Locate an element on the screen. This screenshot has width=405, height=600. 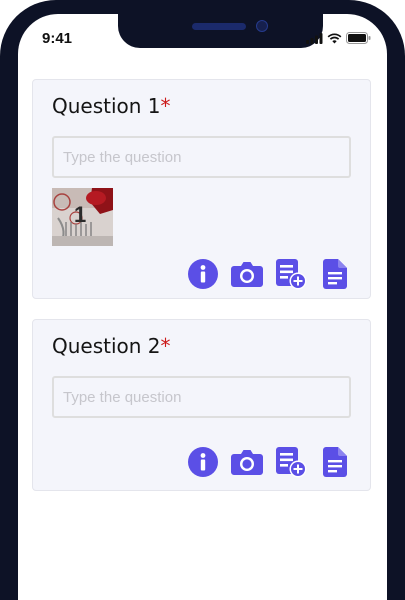
question-title: Question 1* is located at coordinates (111, 106).